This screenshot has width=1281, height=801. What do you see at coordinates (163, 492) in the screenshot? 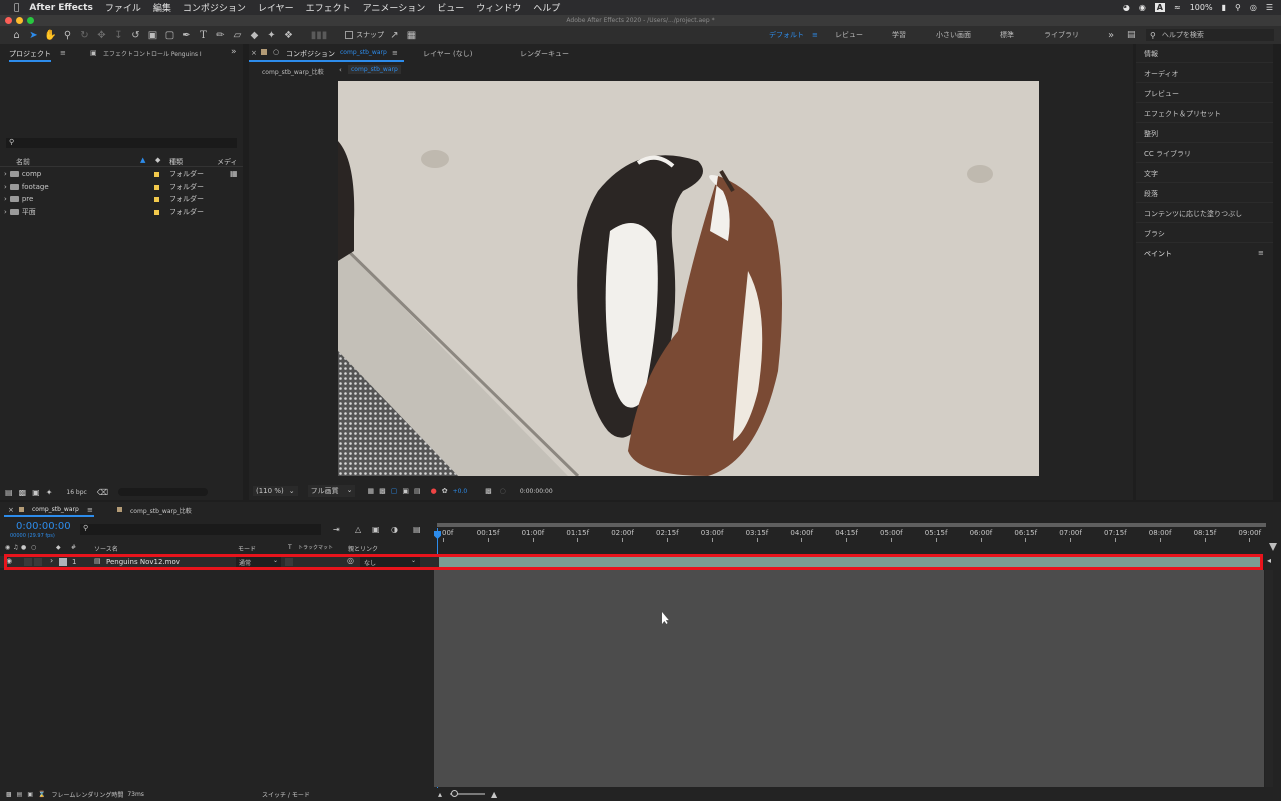
I see `project-footer-slider` at bounding box center [163, 492].